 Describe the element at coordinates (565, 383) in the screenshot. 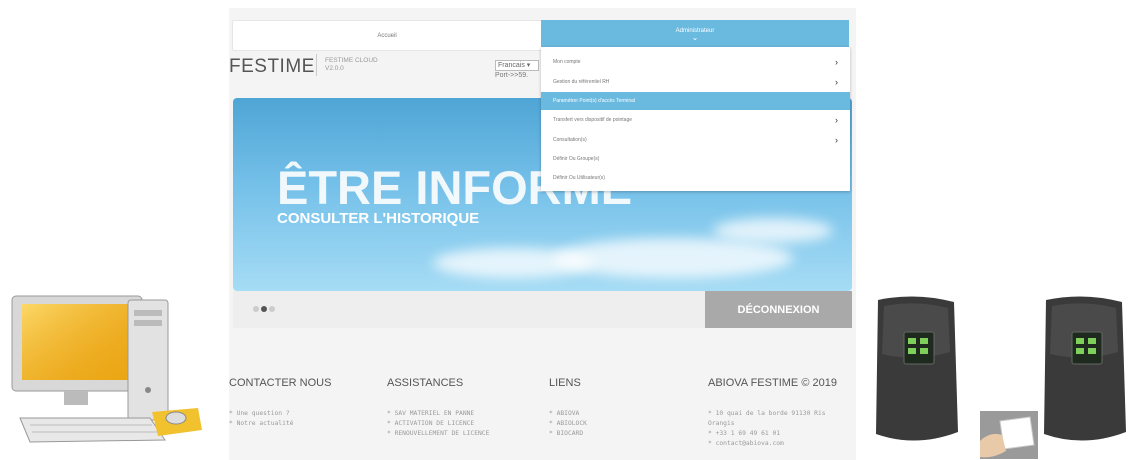

I see `footer-links-heading: LIENS` at that location.